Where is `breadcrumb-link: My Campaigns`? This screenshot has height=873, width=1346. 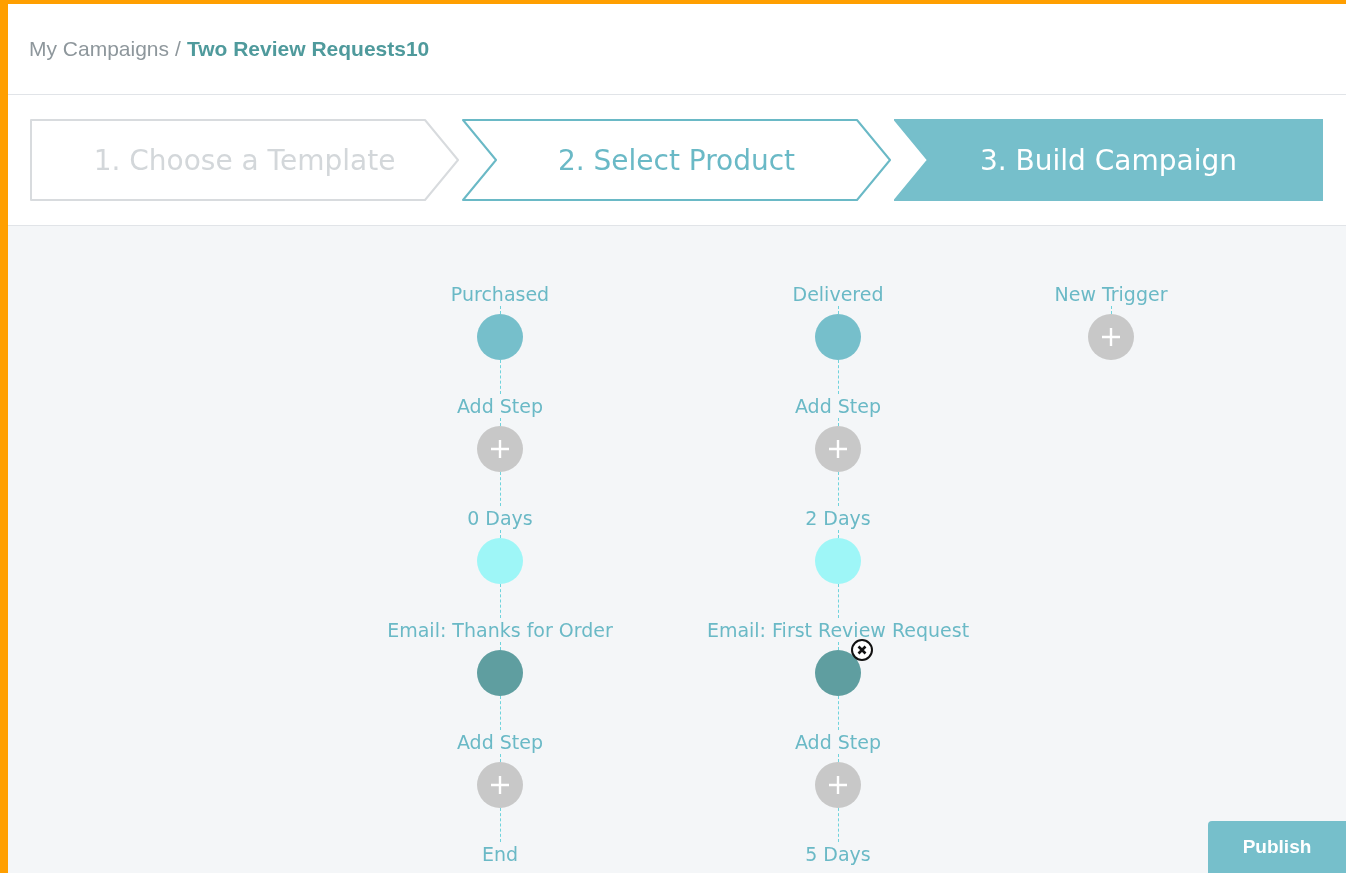
breadcrumb-link: My Campaigns is located at coordinates (99, 49).